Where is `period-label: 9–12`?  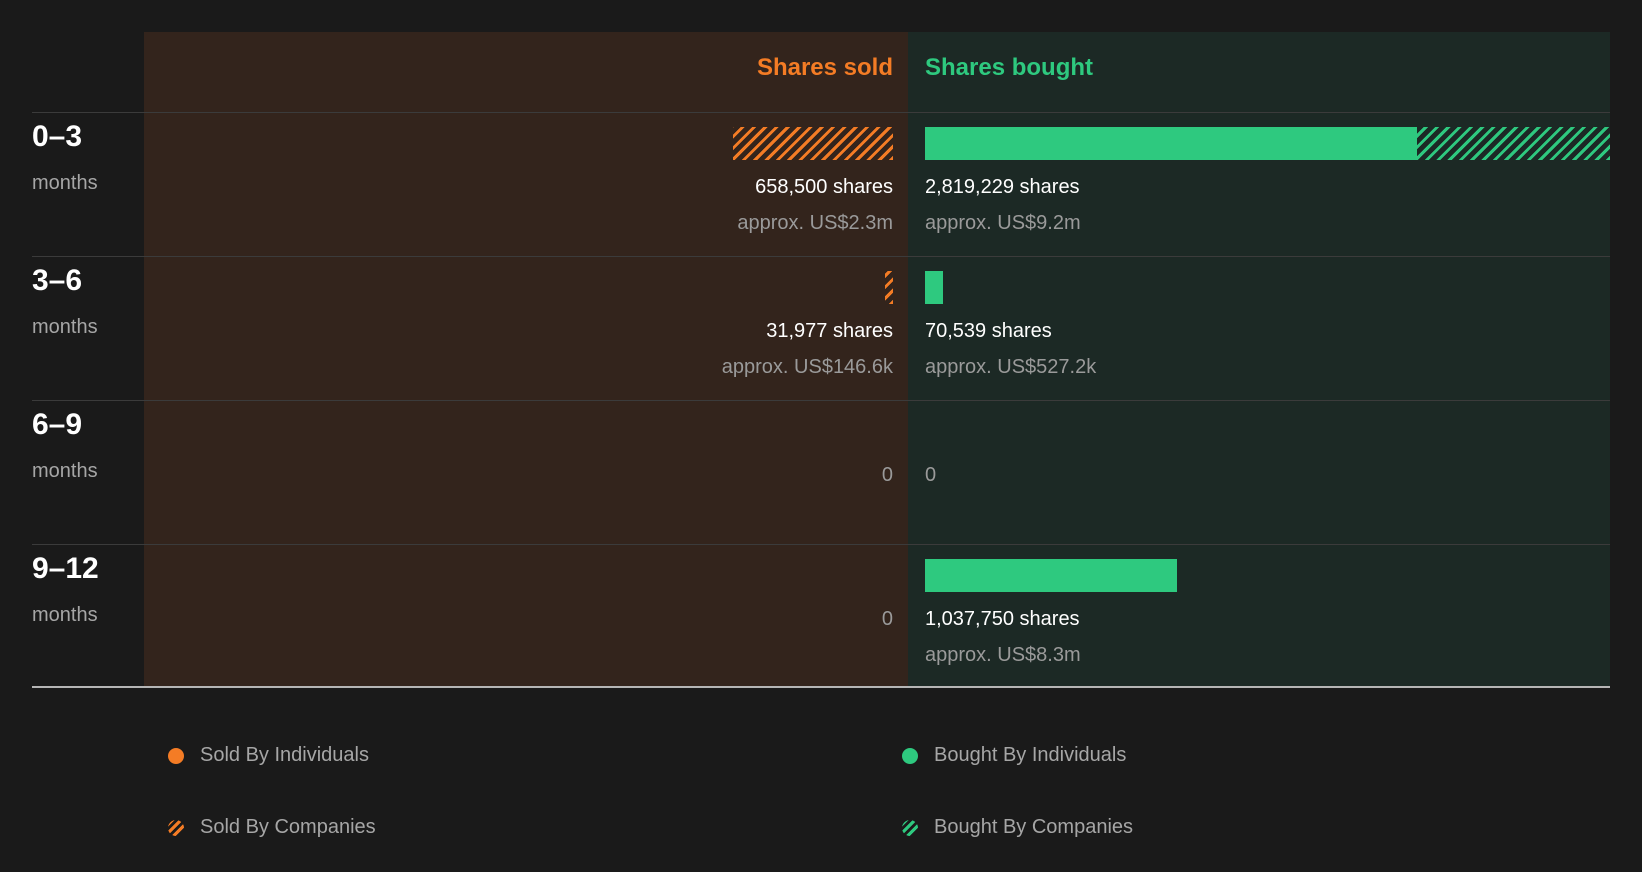 period-label: 9–12 is located at coordinates (65, 568).